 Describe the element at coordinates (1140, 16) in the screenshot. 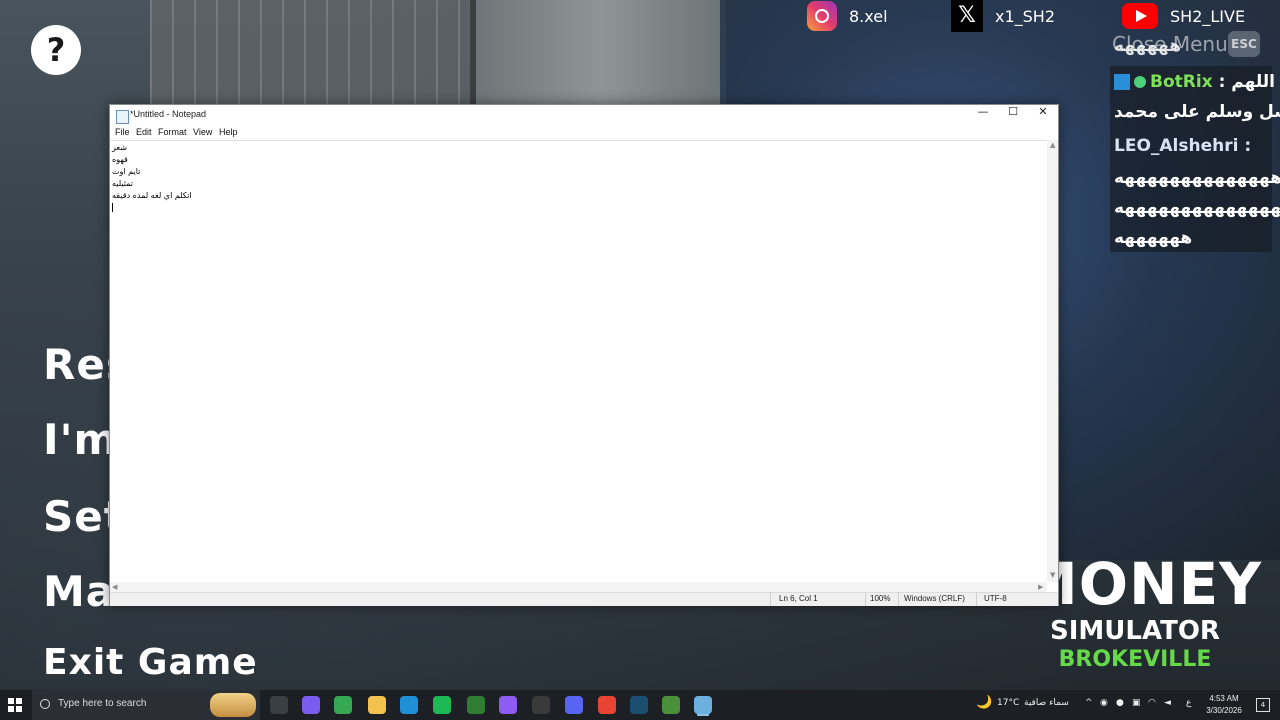

I see `youtube-icon` at that location.